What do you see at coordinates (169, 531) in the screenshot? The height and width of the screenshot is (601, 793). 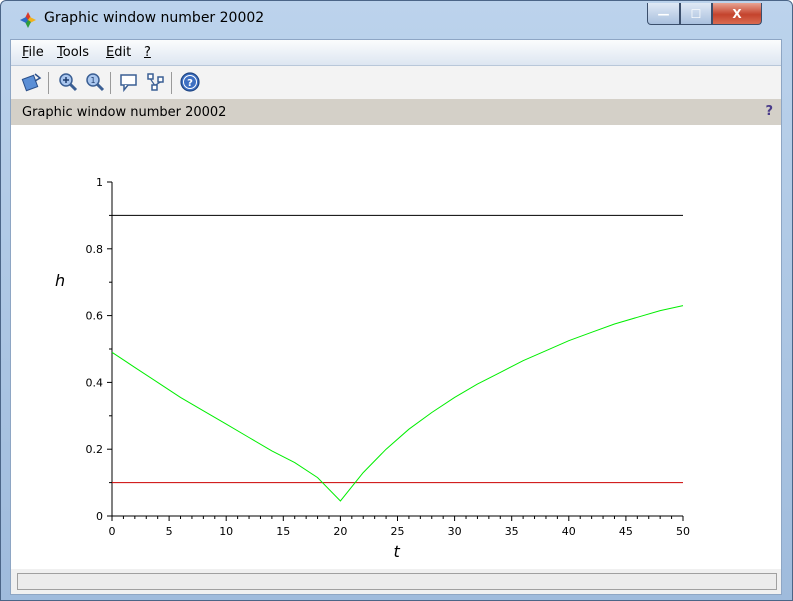 I see `x-tick-label: 5` at bounding box center [169, 531].